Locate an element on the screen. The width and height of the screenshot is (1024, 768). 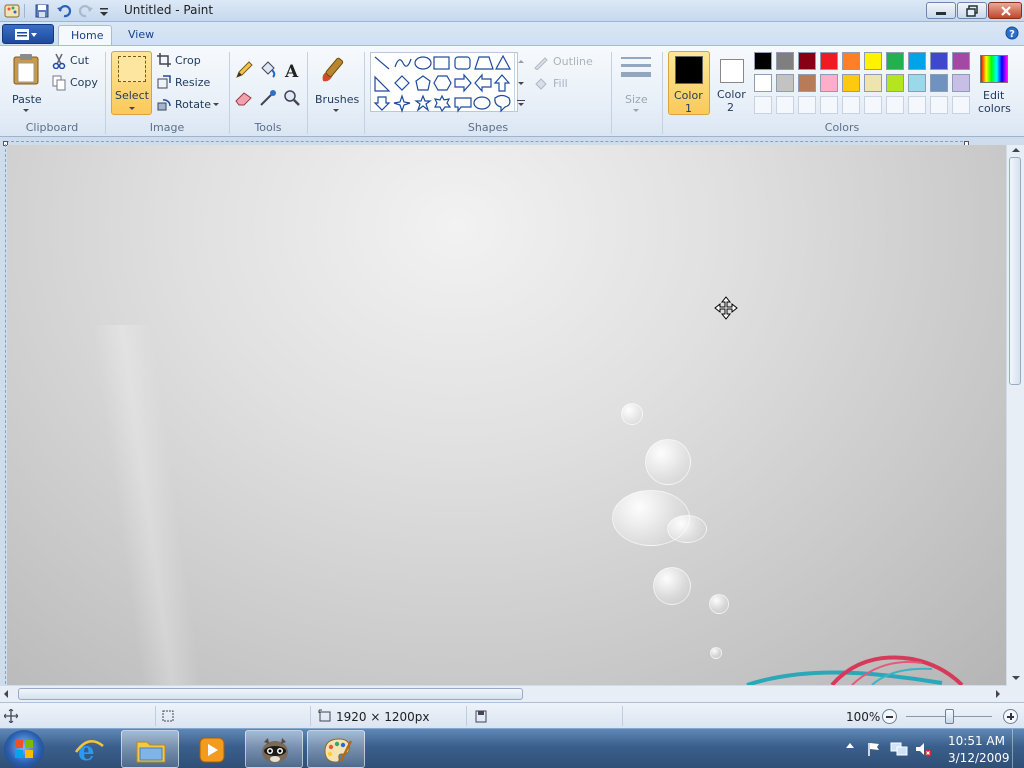
zoom-out-button is located at coordinates (889, 716).